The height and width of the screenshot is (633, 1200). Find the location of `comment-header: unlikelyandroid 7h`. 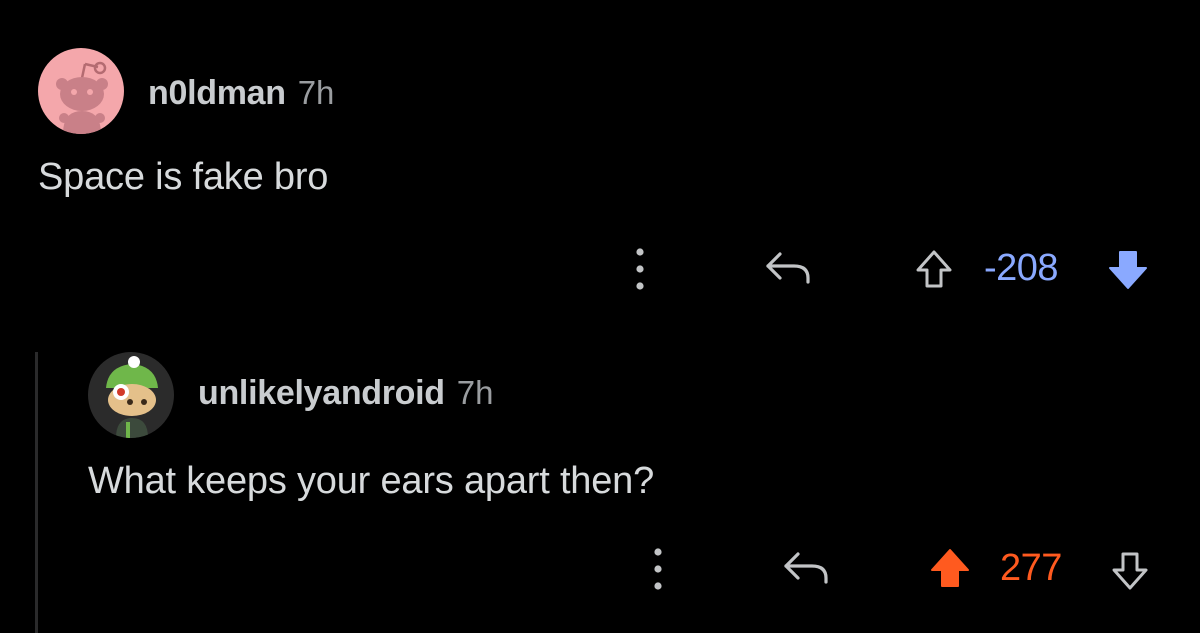

comment-header: unlikelyandroid 7h is located at coordinates (345, 393).